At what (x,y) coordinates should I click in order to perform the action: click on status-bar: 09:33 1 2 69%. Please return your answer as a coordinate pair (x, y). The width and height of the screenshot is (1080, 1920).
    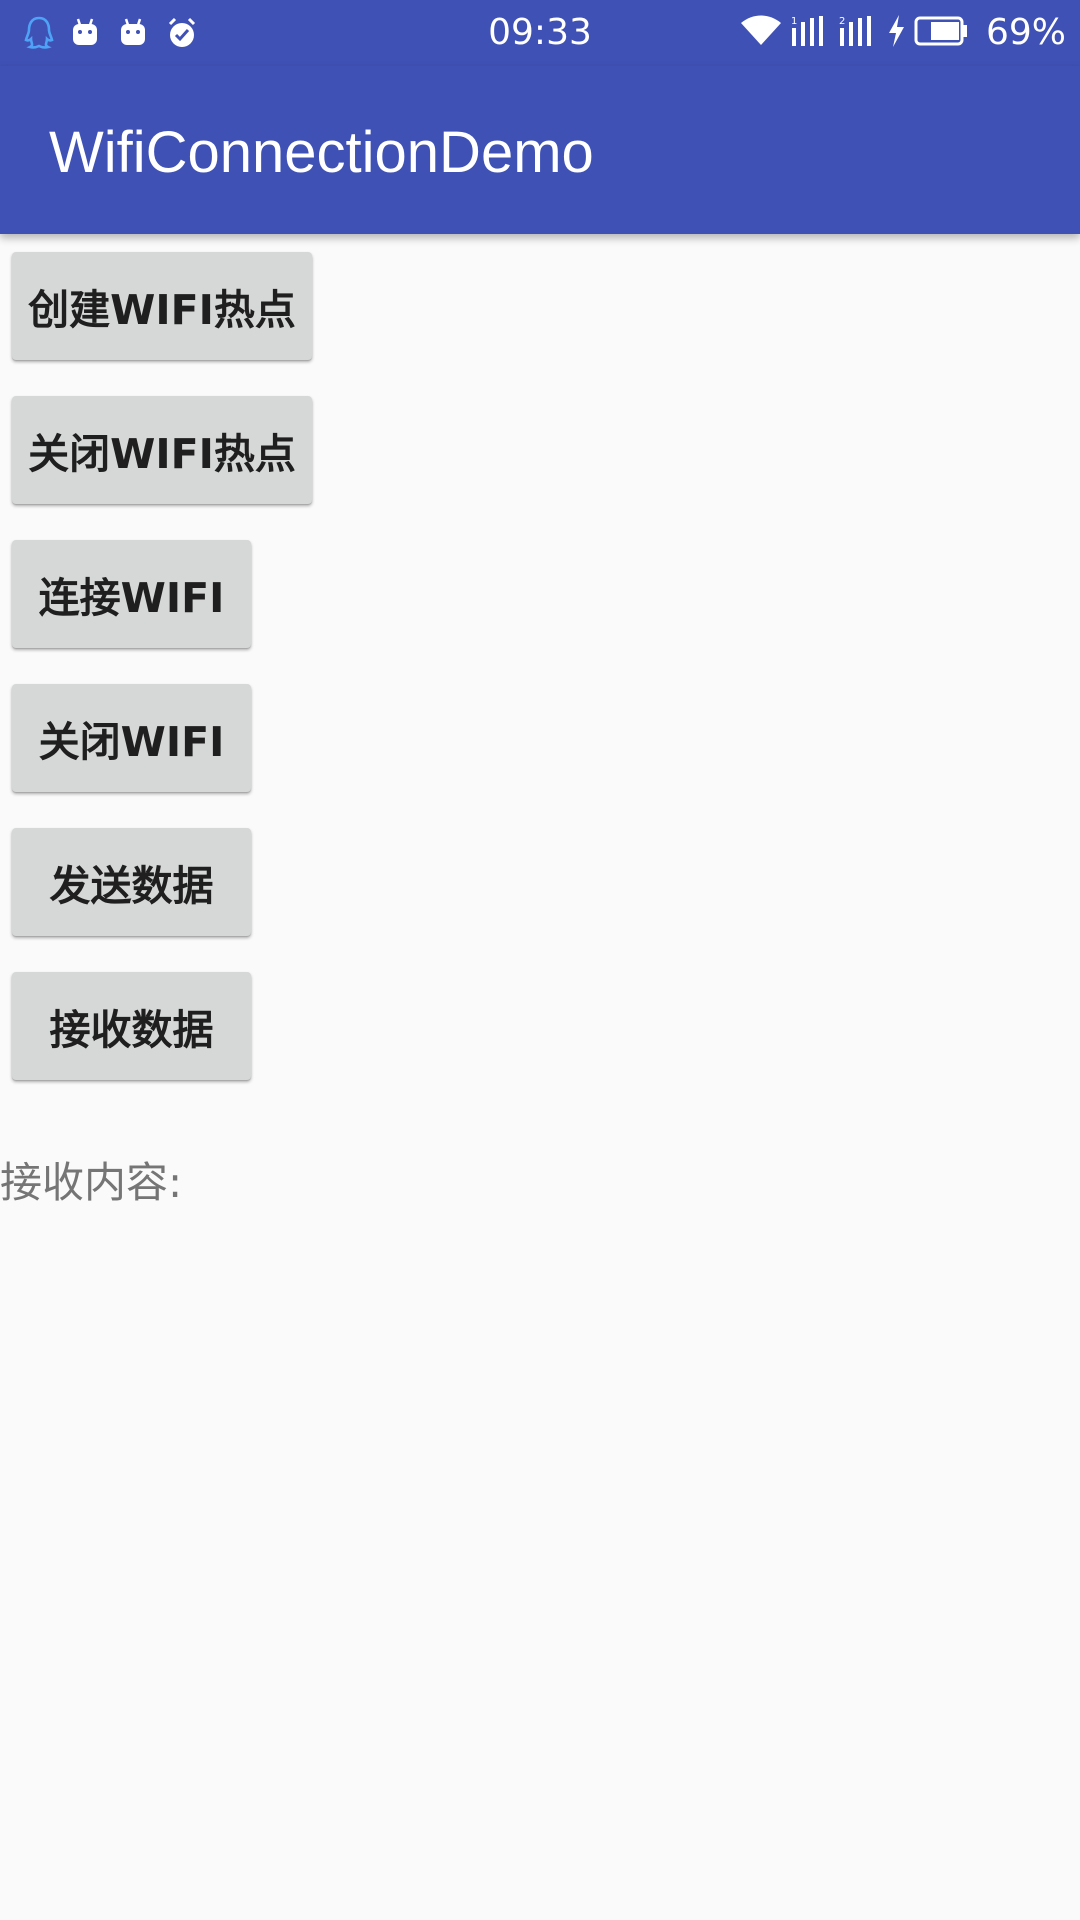
    Looking at the image, I should click on (540, 33).